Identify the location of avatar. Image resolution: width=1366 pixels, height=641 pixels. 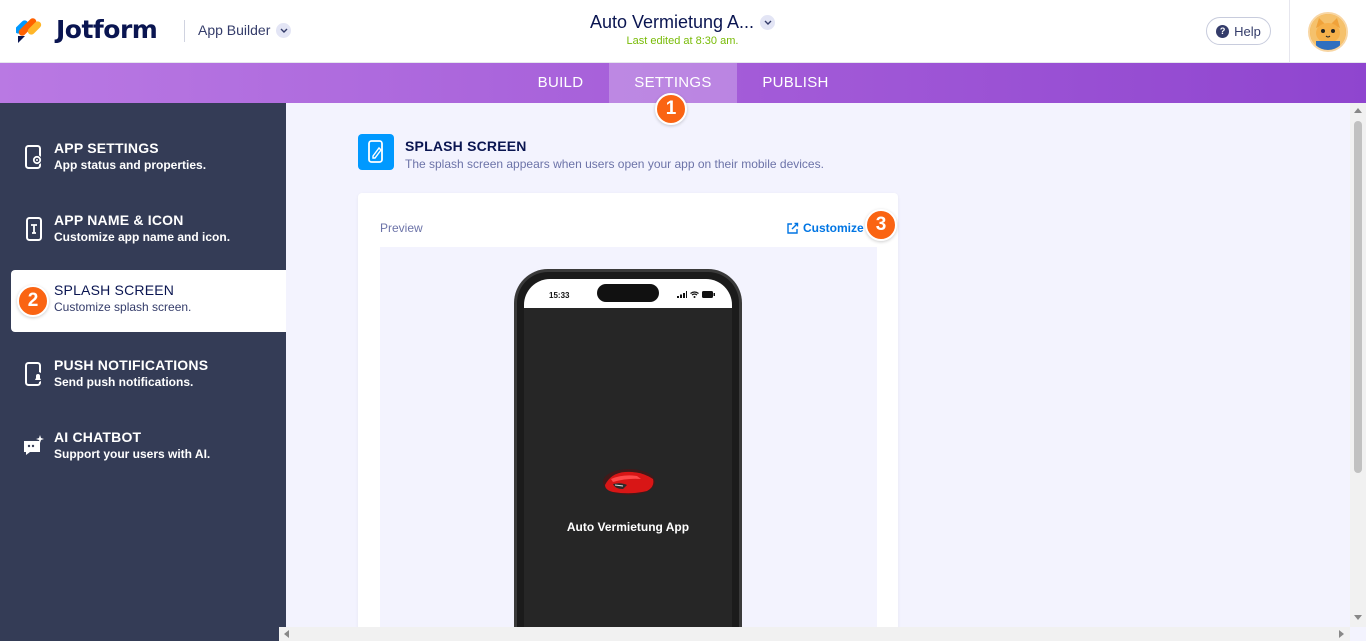
(1328, 32).